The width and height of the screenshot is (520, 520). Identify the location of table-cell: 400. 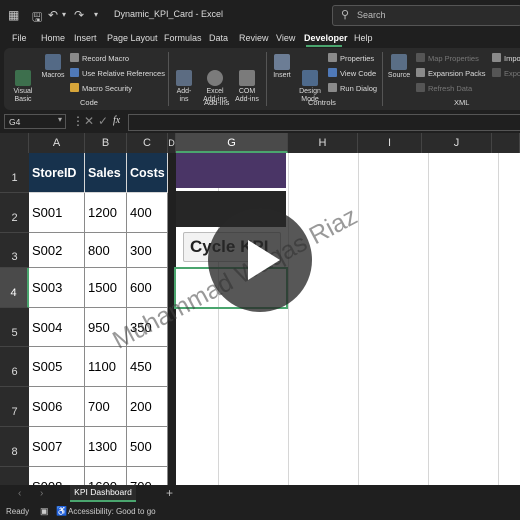
(147, 213).